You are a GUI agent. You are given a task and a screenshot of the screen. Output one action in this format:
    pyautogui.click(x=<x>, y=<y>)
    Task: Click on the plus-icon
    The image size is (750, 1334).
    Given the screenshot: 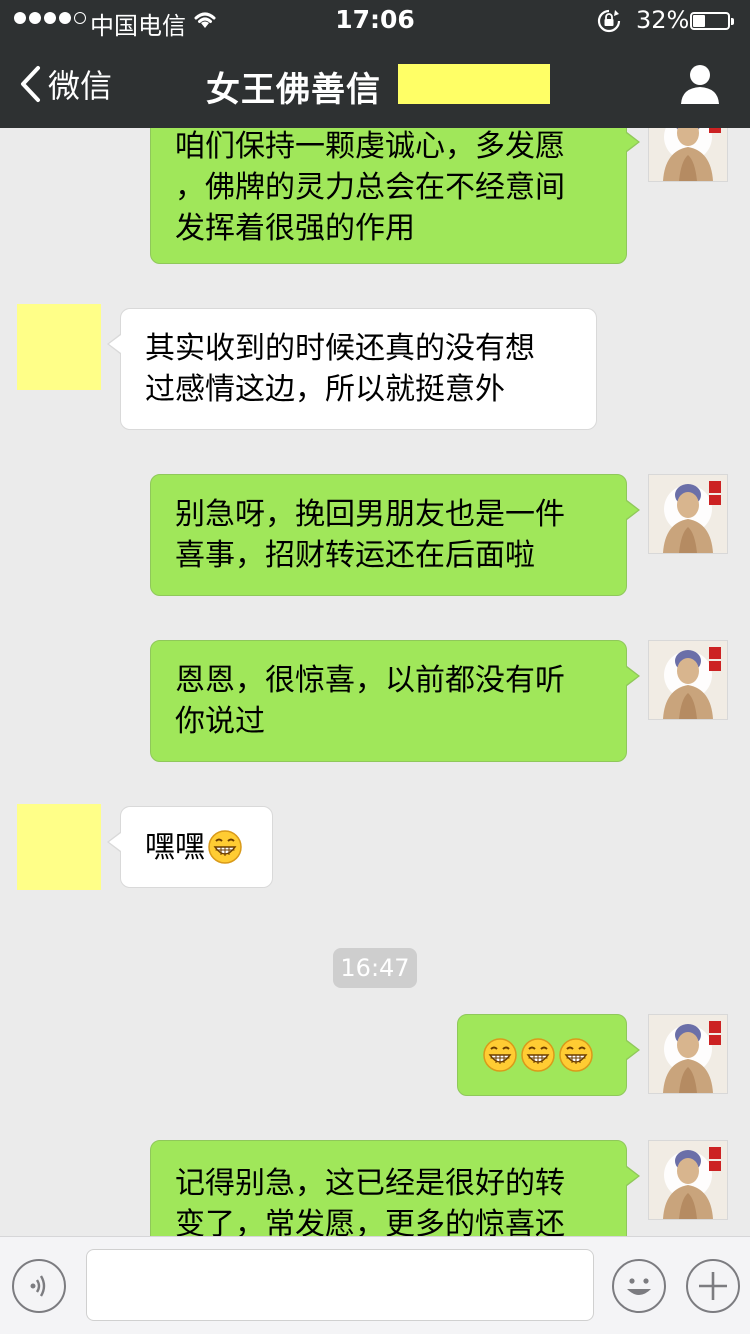 What is the action you would take?
    pyautogui.click(x=713, y=1286)
    